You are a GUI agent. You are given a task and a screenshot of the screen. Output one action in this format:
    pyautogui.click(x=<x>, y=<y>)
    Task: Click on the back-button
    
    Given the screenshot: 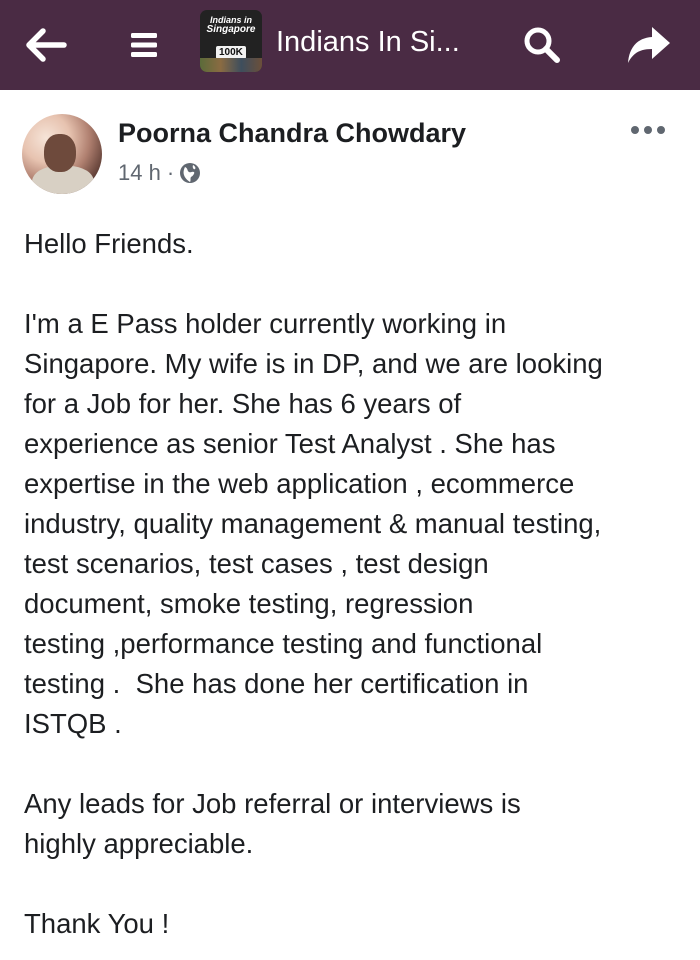 What is the action you would take?
    pyautogui.click(x=45, y=45)
    